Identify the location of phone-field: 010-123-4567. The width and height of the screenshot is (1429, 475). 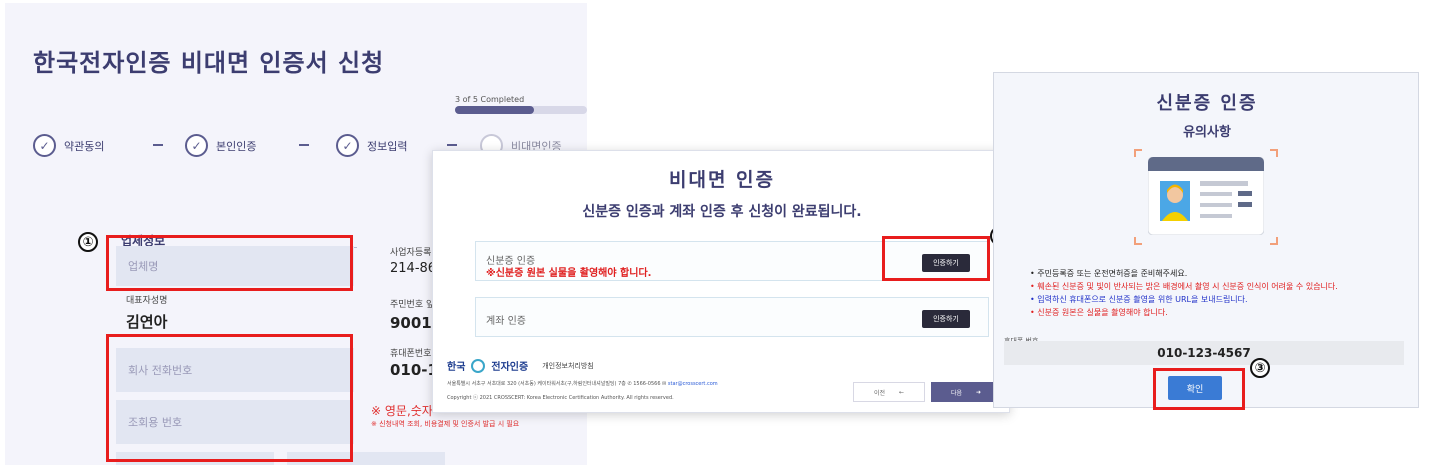
(1204, 353).